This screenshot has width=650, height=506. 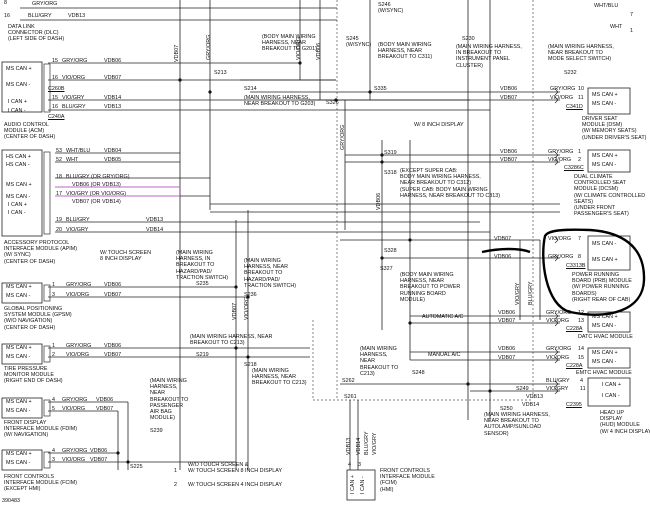 What do you see at coordinates (574, 168) in the screenshot?
I see `dcsm-connector: C3286C` at bounding box center [574, 168].